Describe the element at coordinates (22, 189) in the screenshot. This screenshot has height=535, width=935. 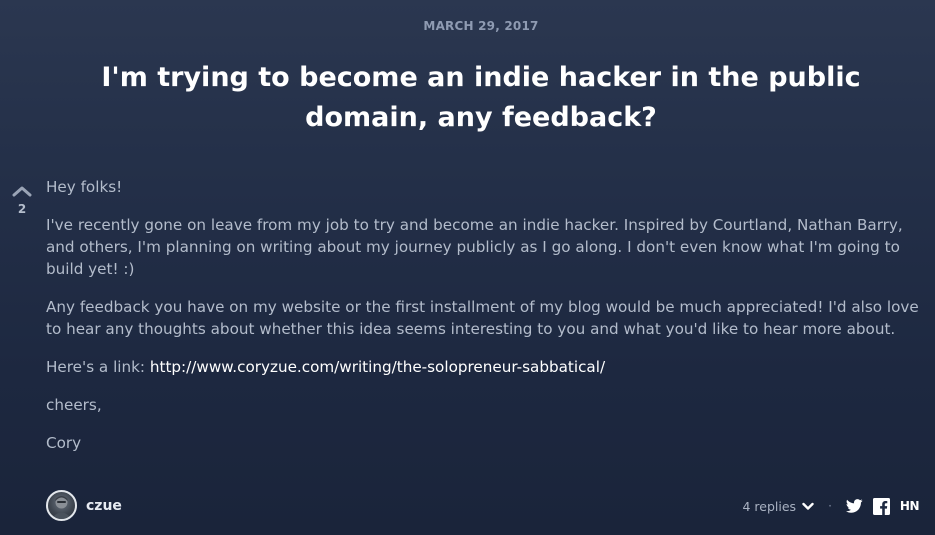
I see `upvote-chevron-up-icon` at that location.